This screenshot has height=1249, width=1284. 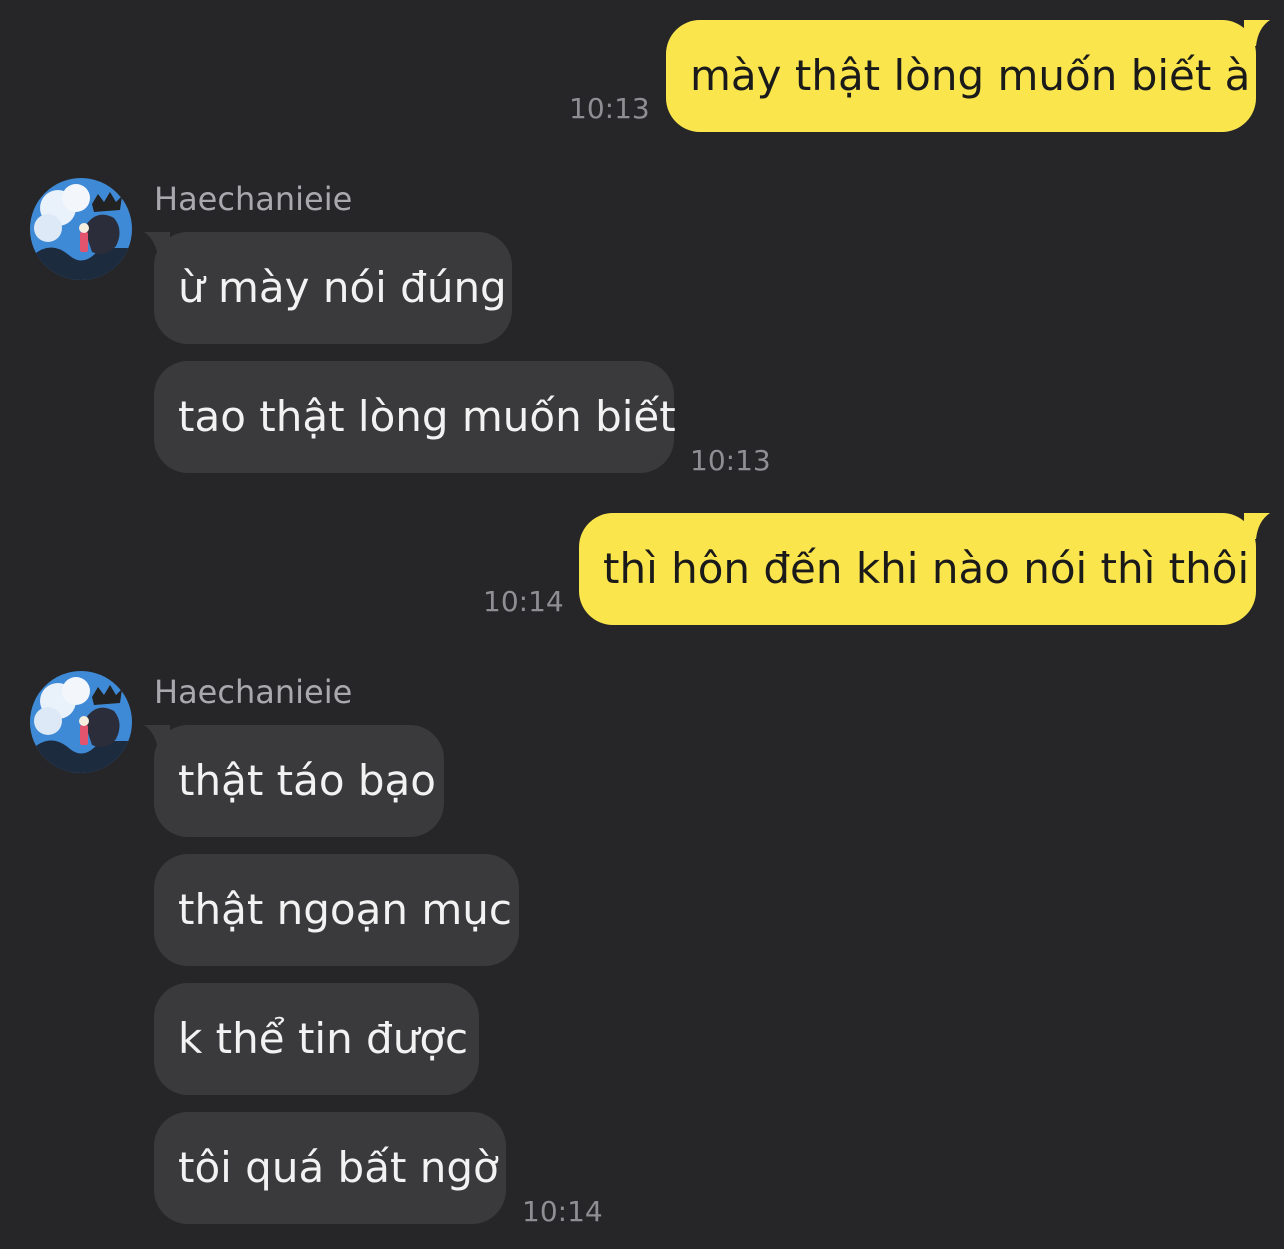 What do you see at coordinates (336, 910) in the screenshot?
I see `incoming-message-bubble: thật ngoạn mục` at bounding box center [336, 910].